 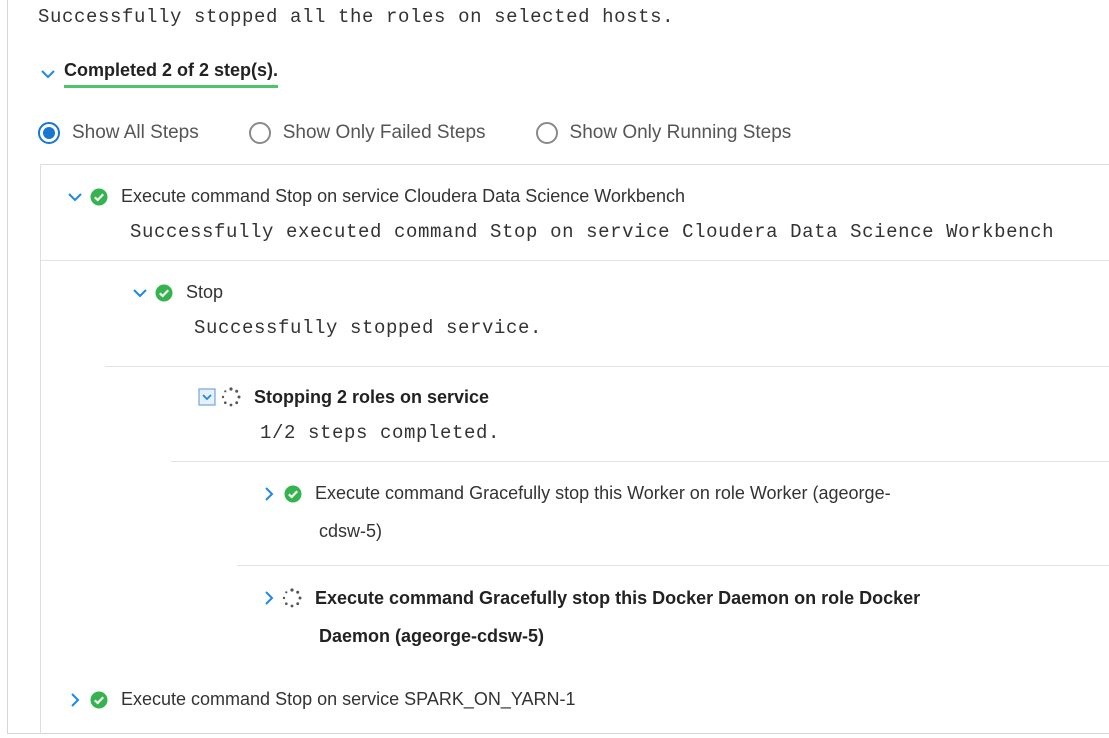 What do you see at coordinates (372, 396) in the screenshot?
I see `step-title: Stopping 2 roles on service` at bounding box center [372, 396].